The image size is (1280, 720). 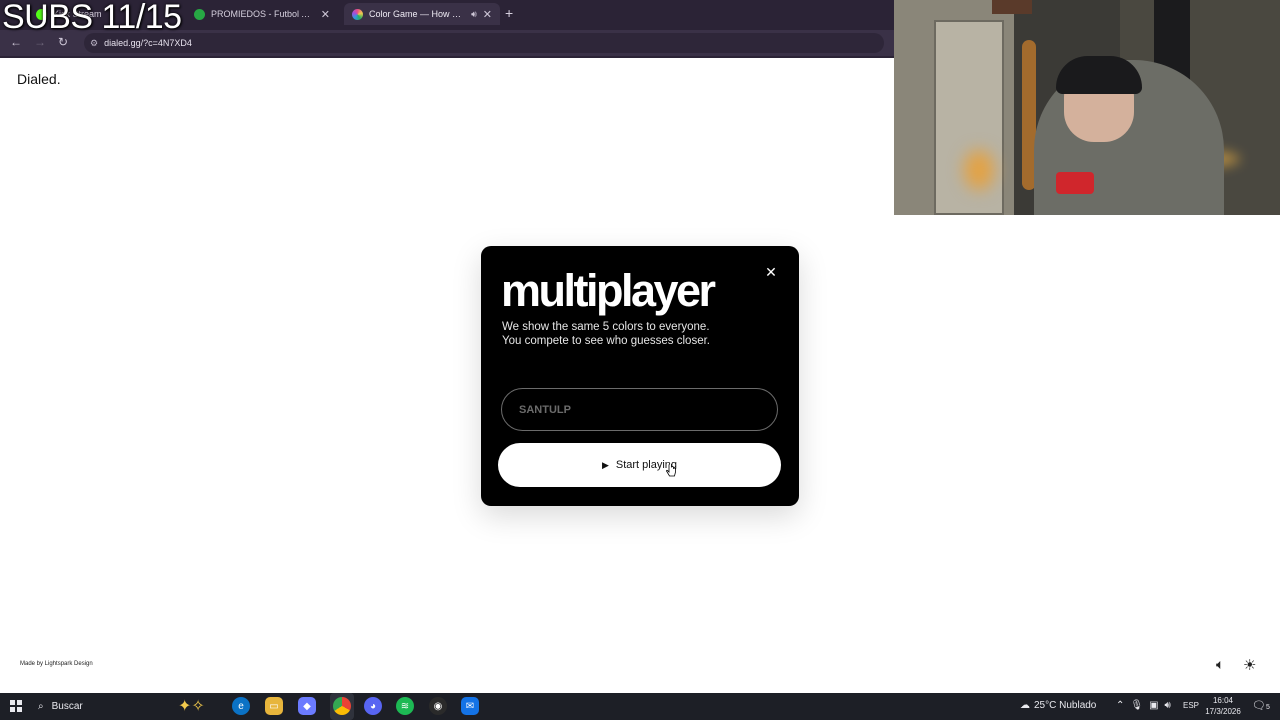 I want to click on webcam-microphone, so click(x=1075, y=183).